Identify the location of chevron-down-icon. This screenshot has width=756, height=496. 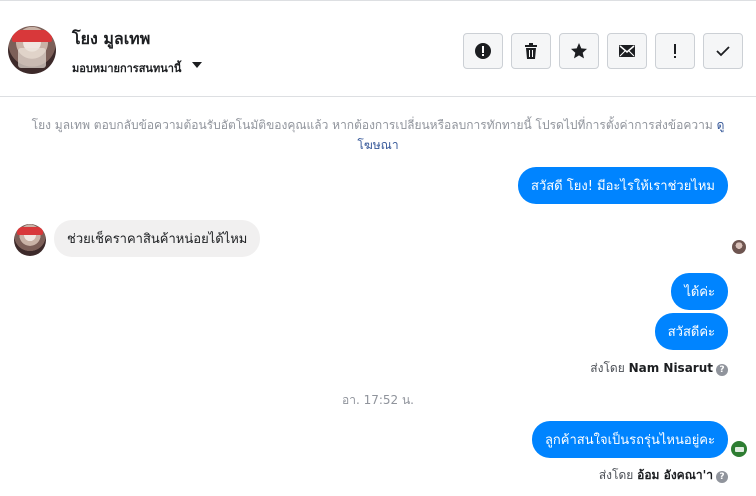
(197, 65).